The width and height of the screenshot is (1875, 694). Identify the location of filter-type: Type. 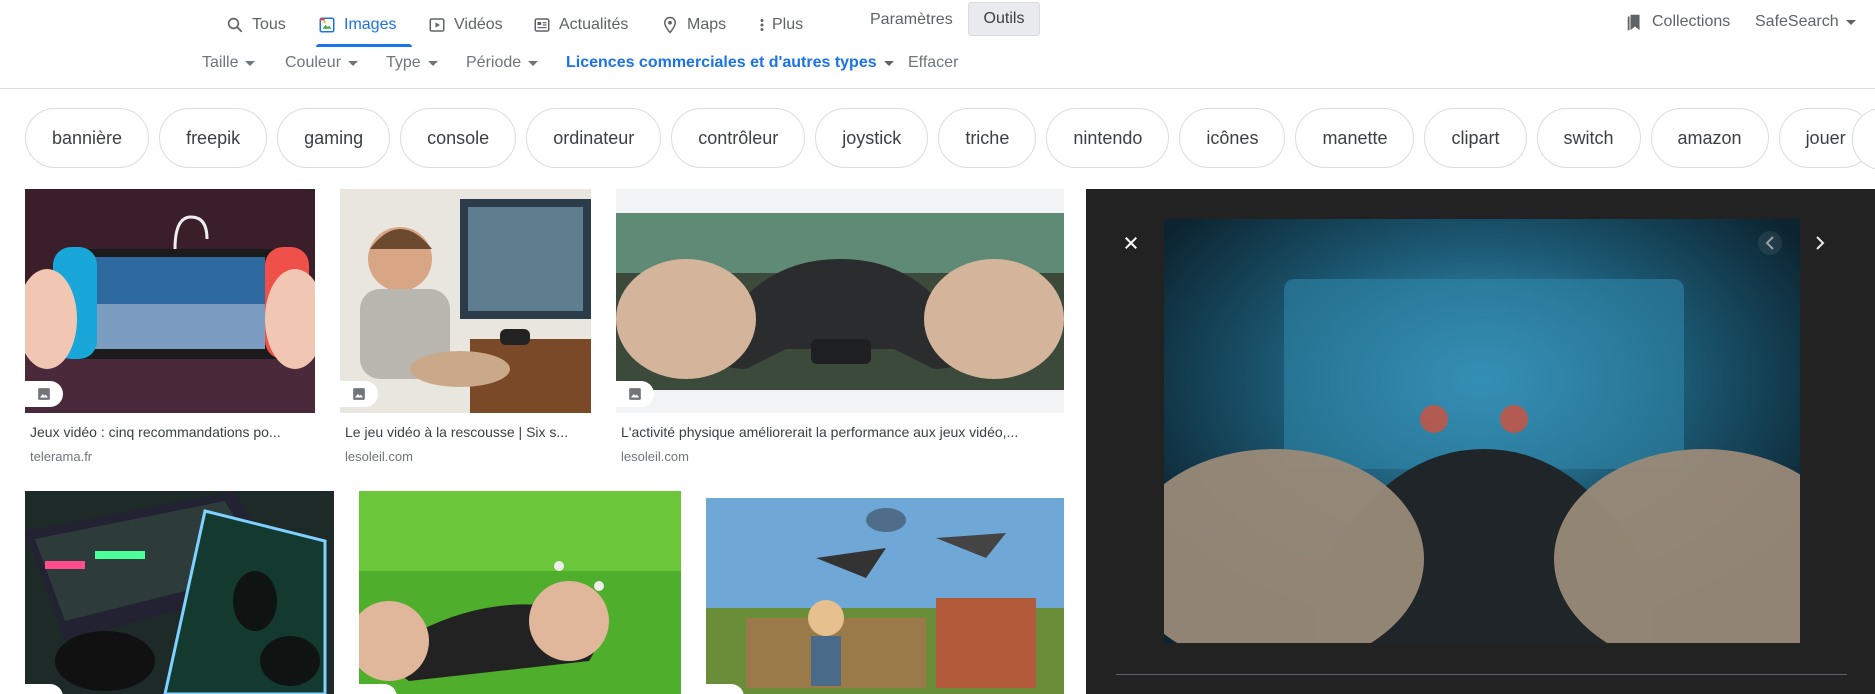
(412, 63).